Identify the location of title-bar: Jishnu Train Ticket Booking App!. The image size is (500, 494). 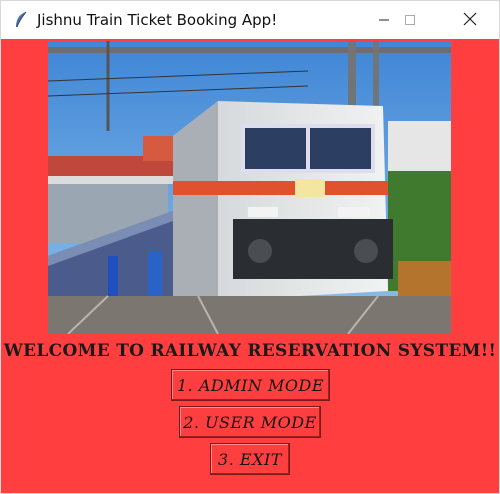
(250, 20).